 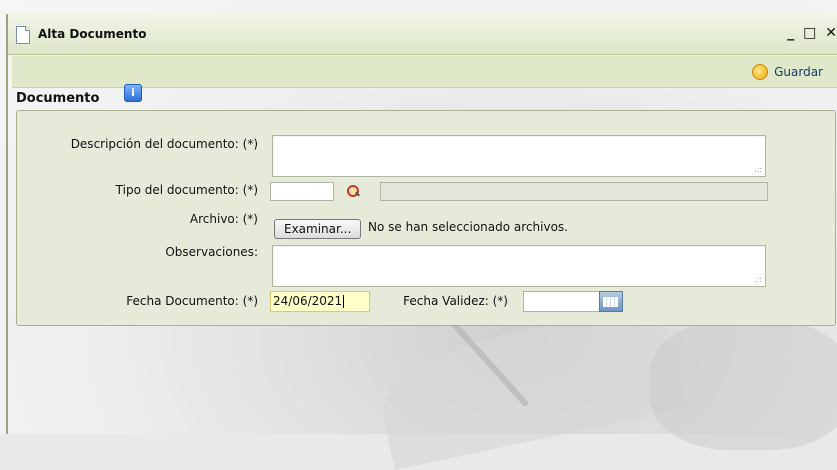 I want to click on save-button: Guardar, so click(x=787, y=72).